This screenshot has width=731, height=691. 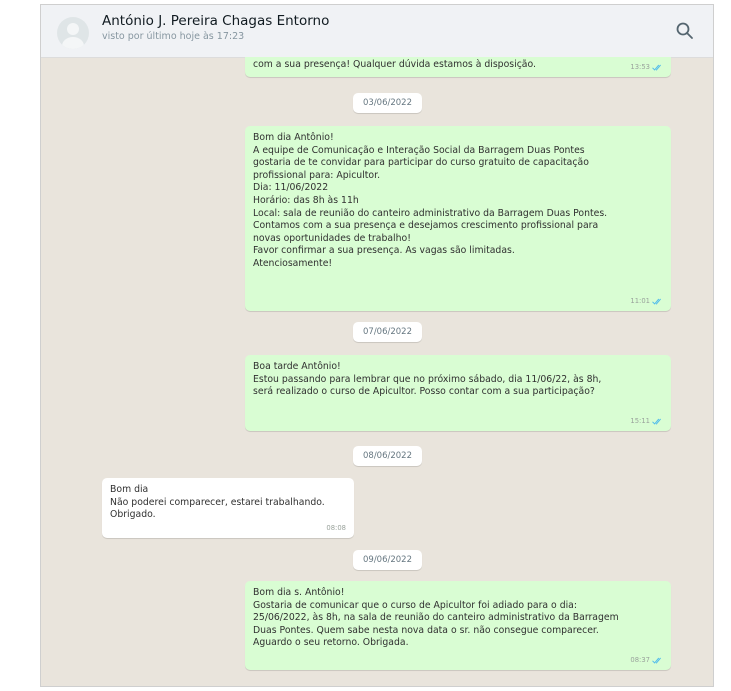 I want to click on avatar-body-shape, so click(x=73, y=43).